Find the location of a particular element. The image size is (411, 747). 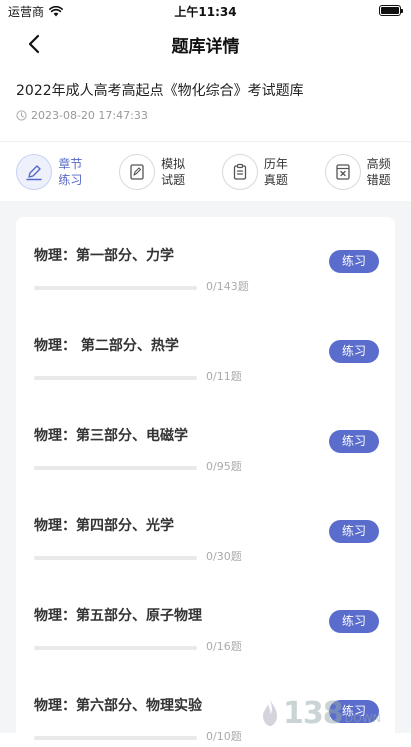

chapter-name: 物理：第四部分、光学 is located at coordinates (104, 525).